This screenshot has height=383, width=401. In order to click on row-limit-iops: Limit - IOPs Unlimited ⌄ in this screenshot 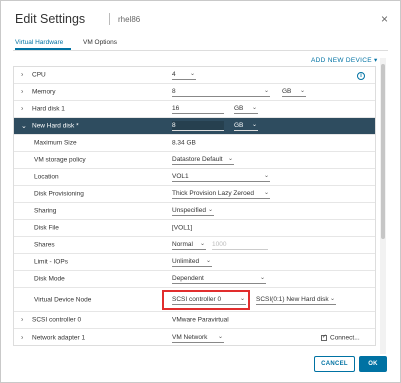, I will do `click(194, 262)`.